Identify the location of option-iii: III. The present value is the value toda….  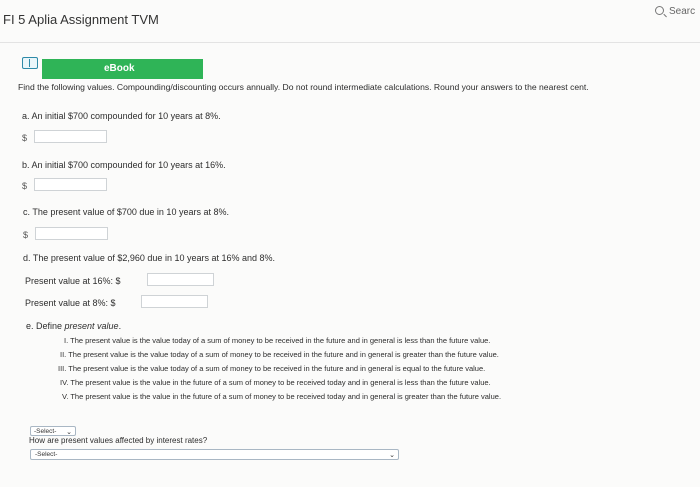
(272, 368).